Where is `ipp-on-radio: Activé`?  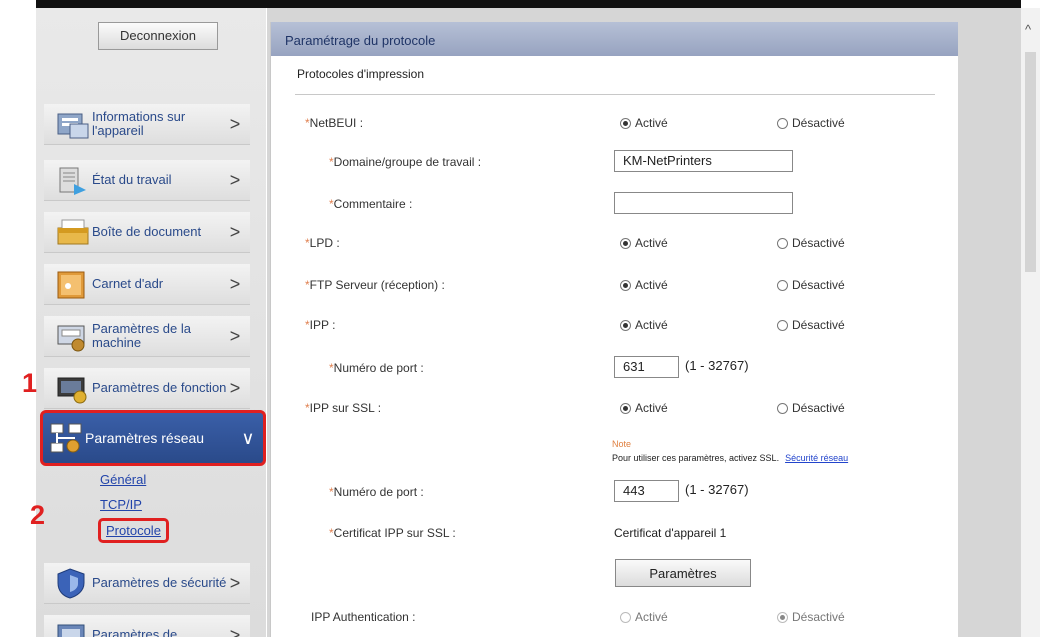
ipp-on-radio: Activé is located at coordinates (644, 325).